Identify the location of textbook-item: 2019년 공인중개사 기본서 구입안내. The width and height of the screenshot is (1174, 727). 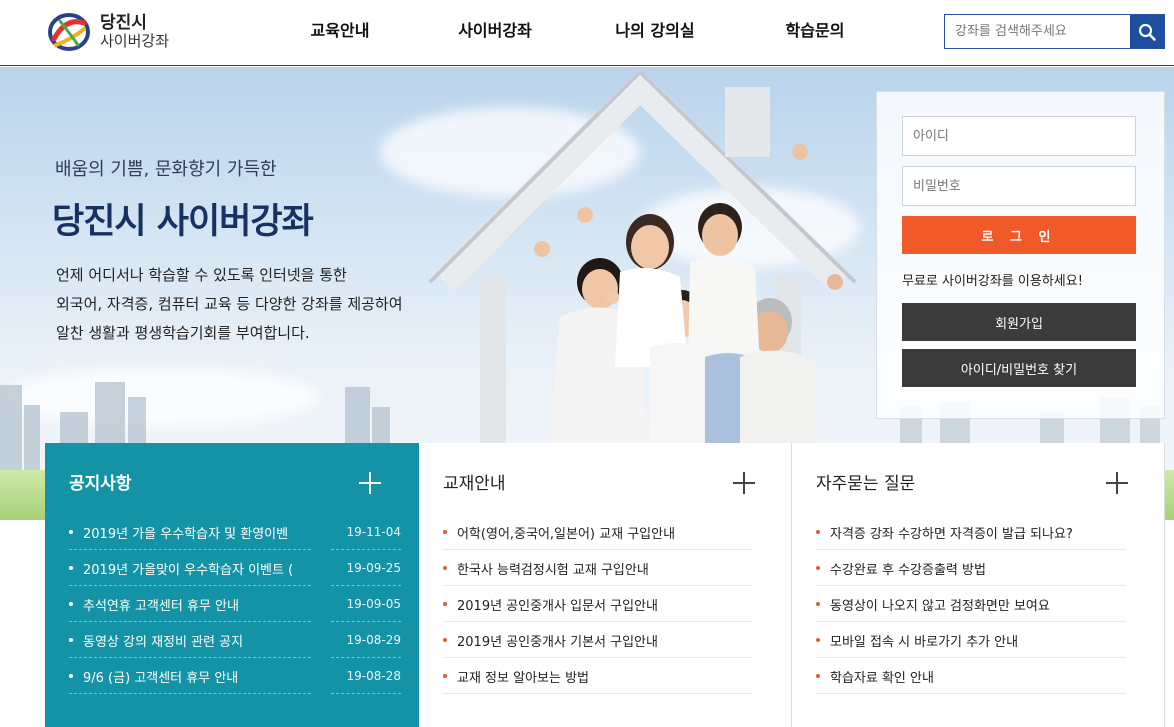
(598, 640).